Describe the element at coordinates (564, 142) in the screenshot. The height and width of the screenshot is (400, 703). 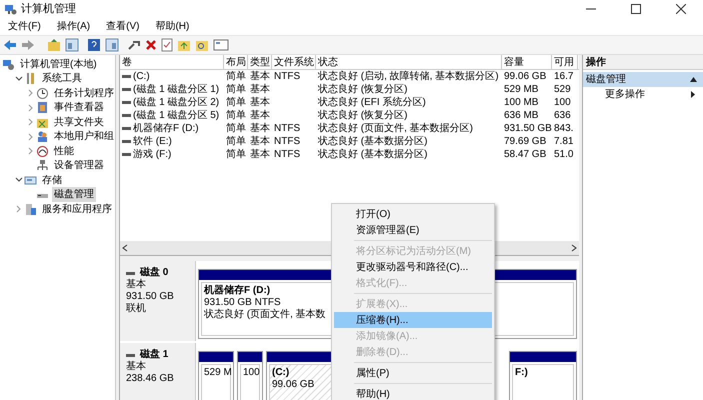
I see `table-cell-text: 7.81` at that location.